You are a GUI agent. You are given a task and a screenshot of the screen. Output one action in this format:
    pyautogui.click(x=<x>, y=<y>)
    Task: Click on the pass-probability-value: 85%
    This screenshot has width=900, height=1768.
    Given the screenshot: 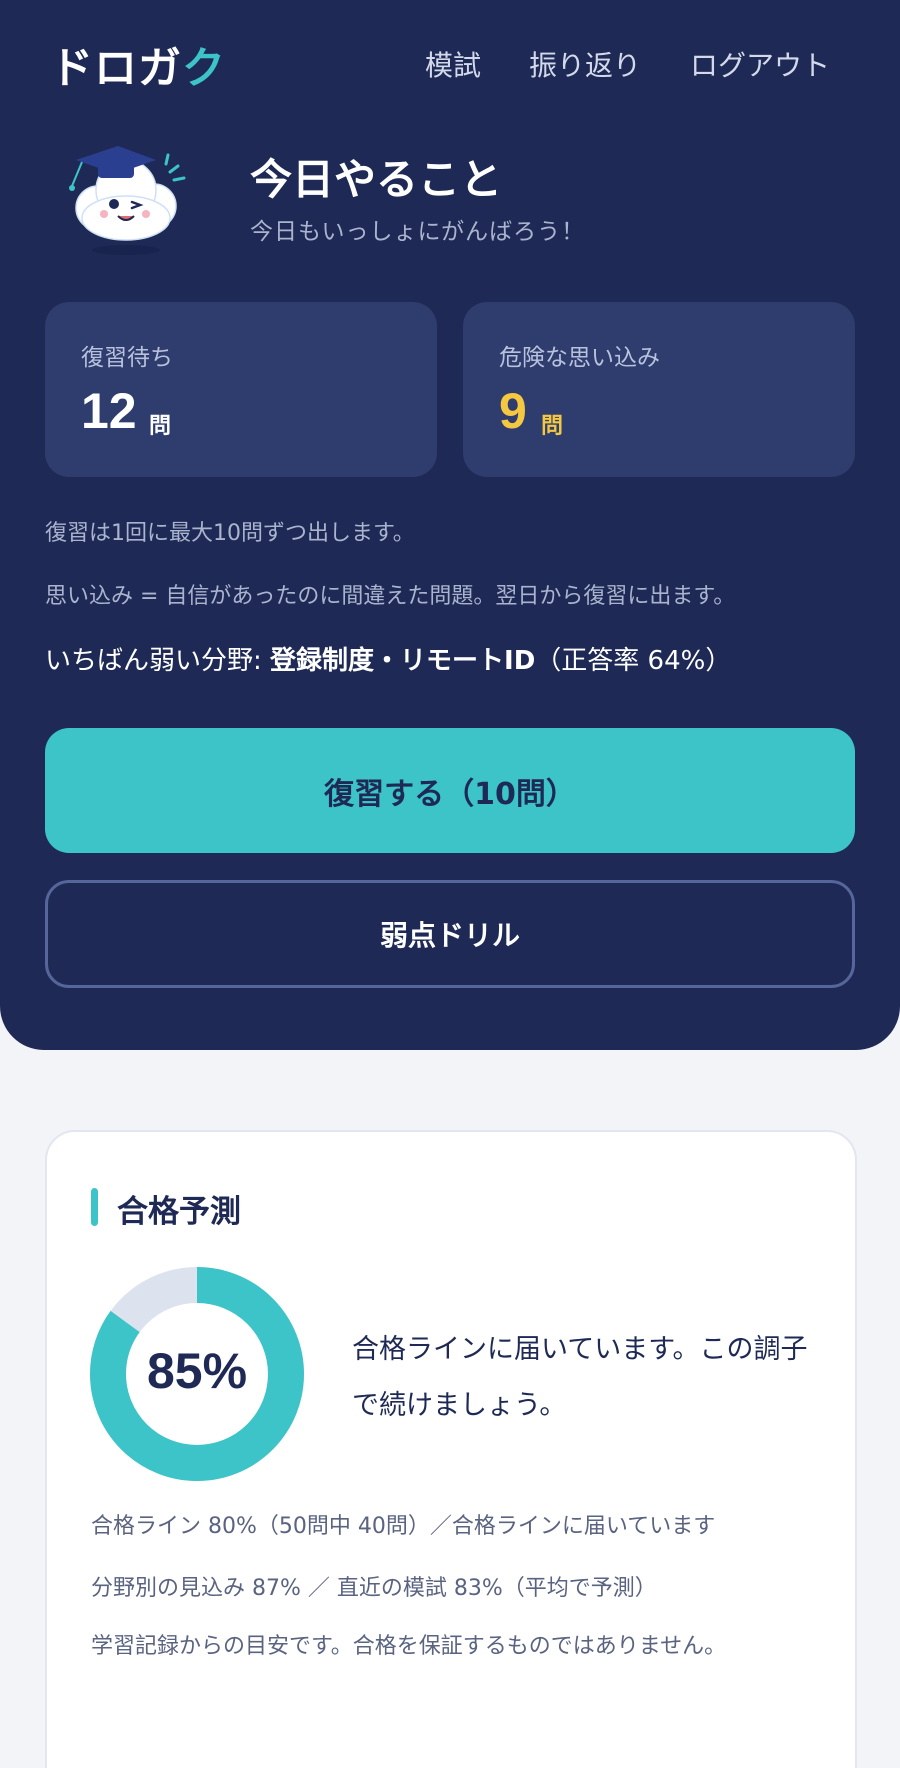 What is the action you would take?
    pyautogui.click(x=197, y=1371)
    